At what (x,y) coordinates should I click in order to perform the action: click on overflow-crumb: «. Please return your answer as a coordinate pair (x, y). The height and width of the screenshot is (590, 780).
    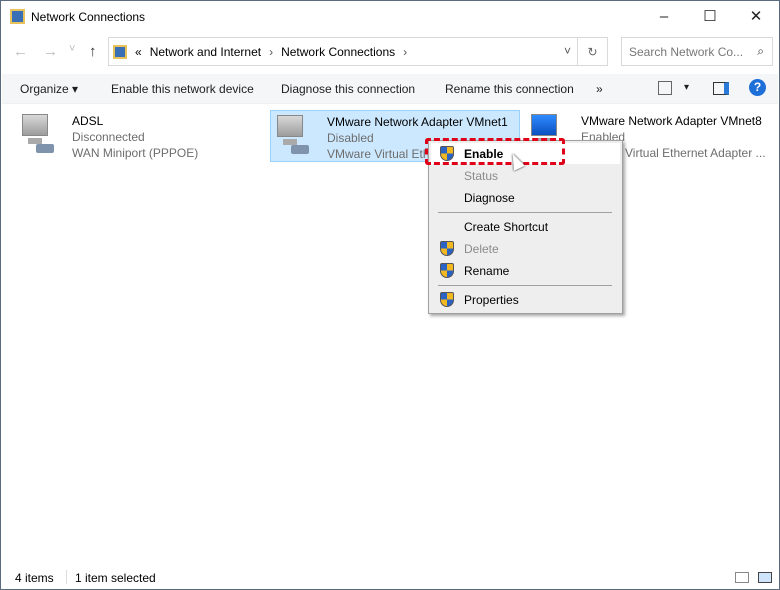
    Looking at the image, I should click on (138, 52).